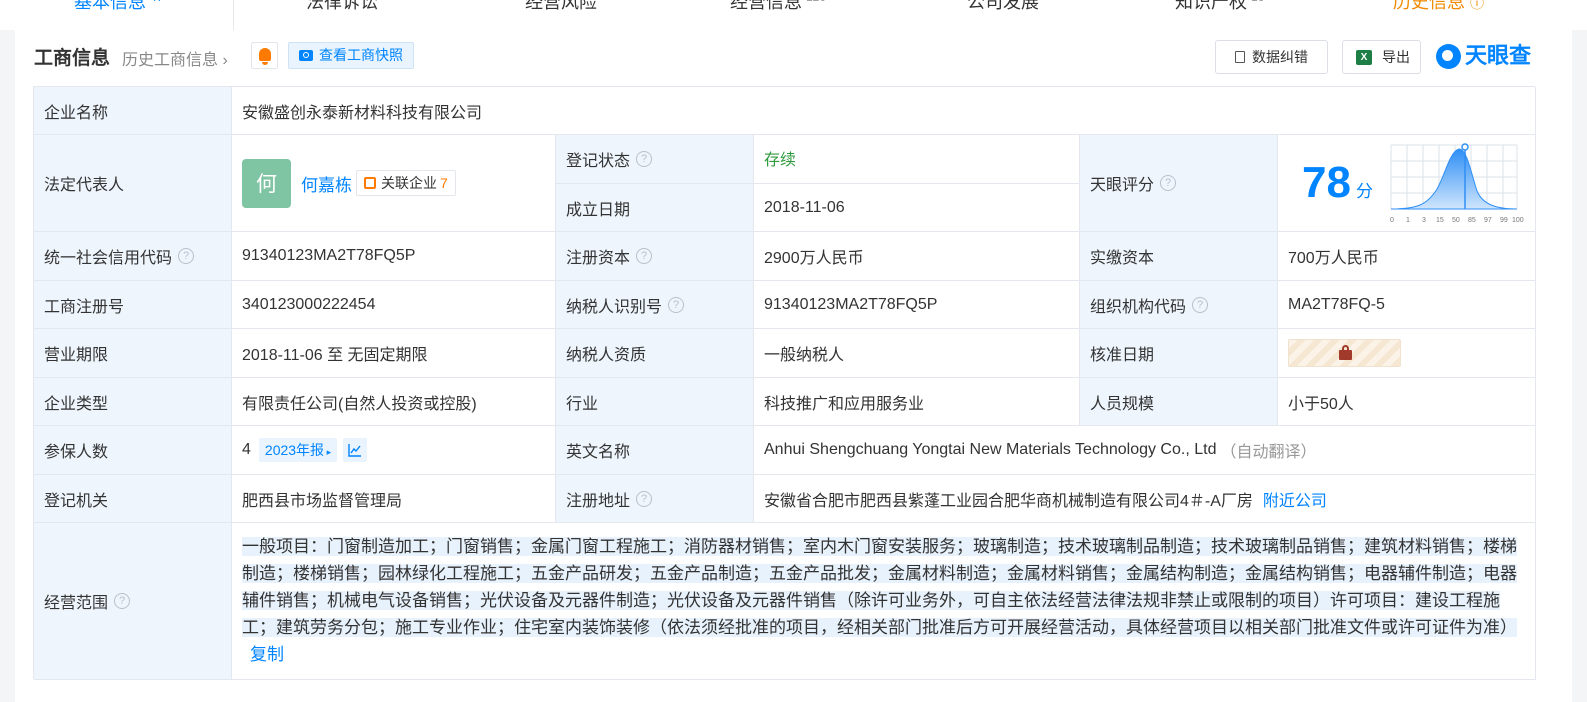 Image resolution: width=1587 pixels, height=702 pixels. Describe the element at coordinates (133, 111) in the screenshot. I see `label-company-name: 企业名称` at that location.